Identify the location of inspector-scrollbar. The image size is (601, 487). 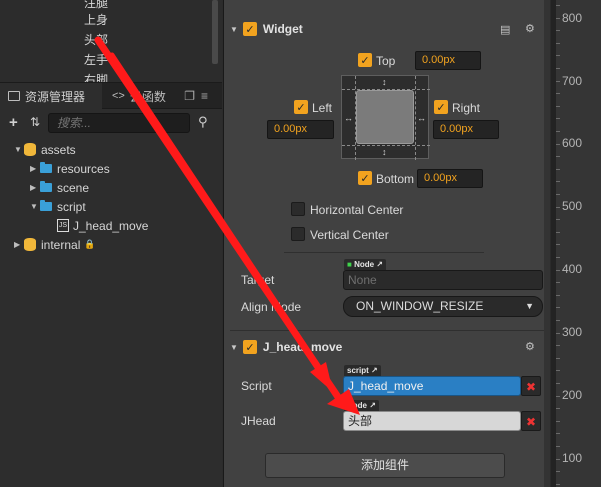
(547, 243).